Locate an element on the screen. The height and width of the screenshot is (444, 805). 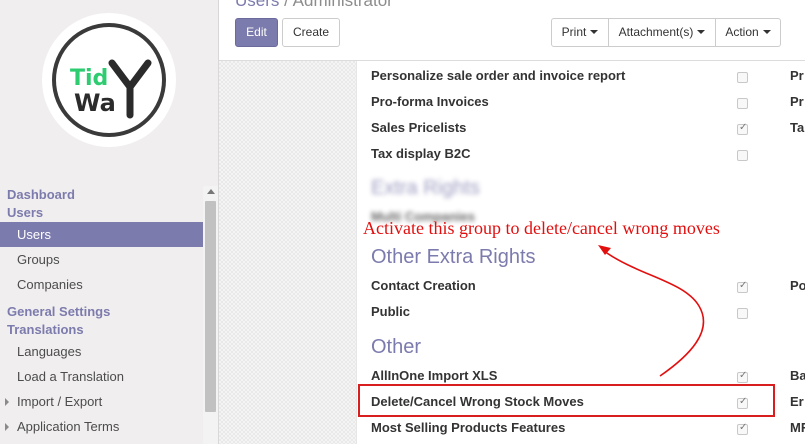
create-button: Create is located at coordinates (311, 32).